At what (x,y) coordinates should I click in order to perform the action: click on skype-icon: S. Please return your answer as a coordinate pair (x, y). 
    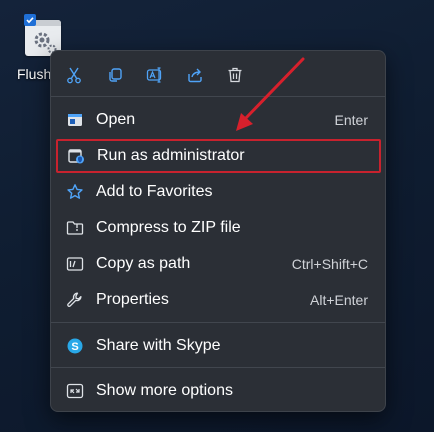
    Looking at the image, I should click on (75, 346).